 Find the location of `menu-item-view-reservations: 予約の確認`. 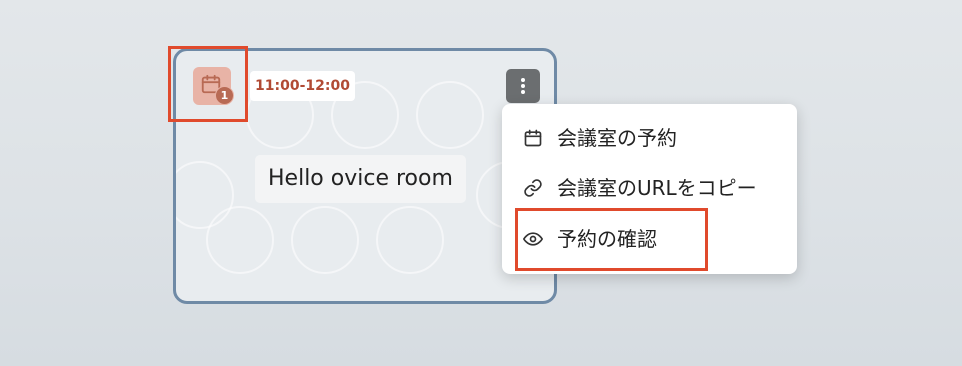

menu-item-view-reservations: 予約の確認 is located at coordinates (649, 239).